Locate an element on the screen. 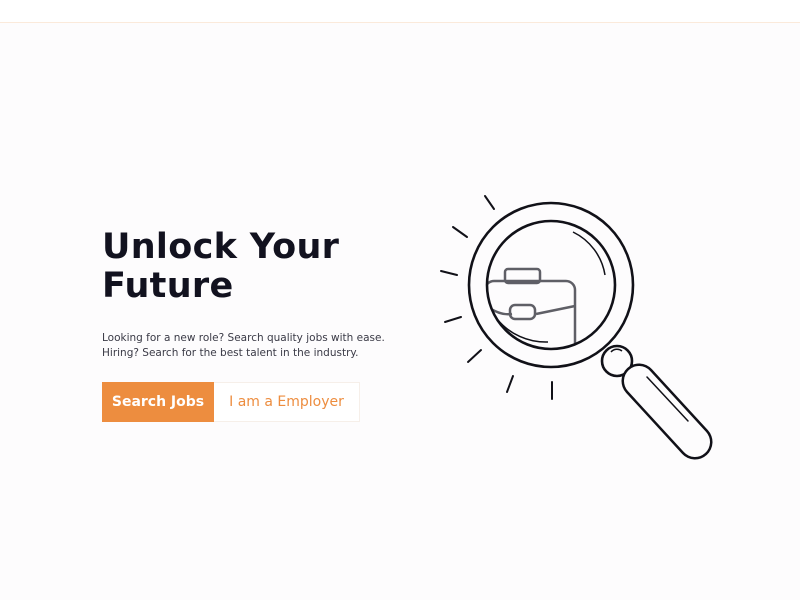 Image resolution: width=800 pixels, height=600 pixels. hero-title: Unlock Your Future is located at coordinates (252, 267).